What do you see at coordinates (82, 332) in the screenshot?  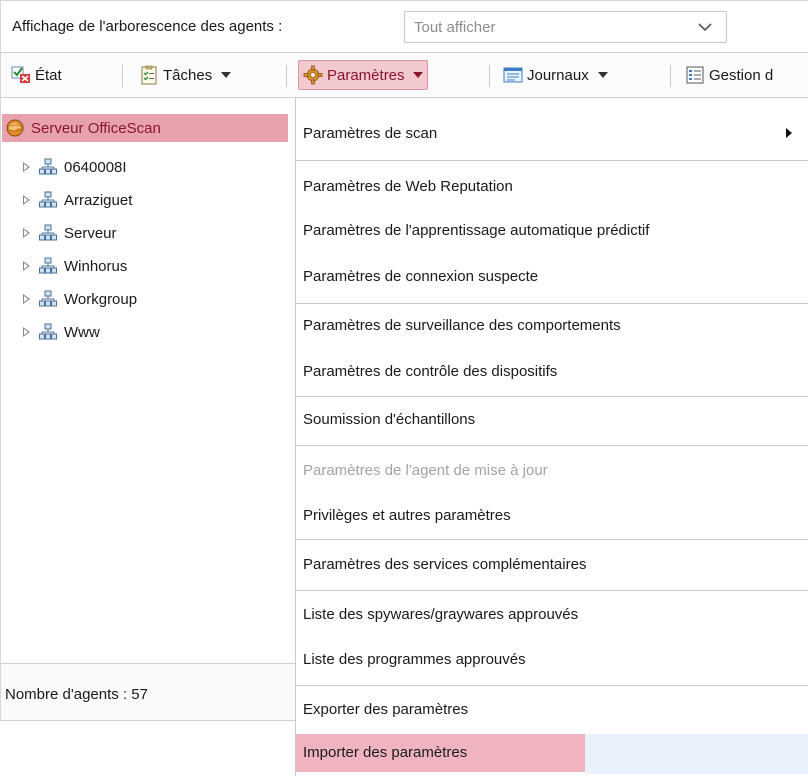 I see `tree-node-label: Www` at bounding box center [82, 332].